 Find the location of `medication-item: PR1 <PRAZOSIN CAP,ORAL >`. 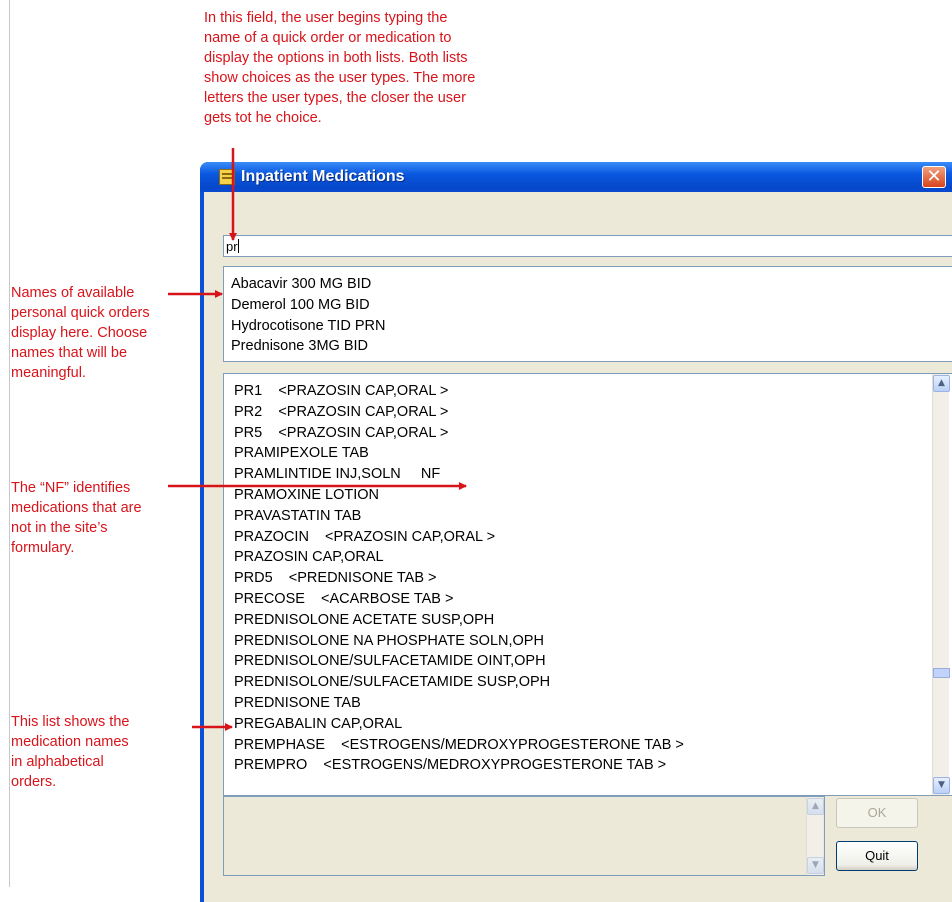

medication-item: PR1 <PRAZOSIN CAP,ORAL > is located at coordinates (593, 391).